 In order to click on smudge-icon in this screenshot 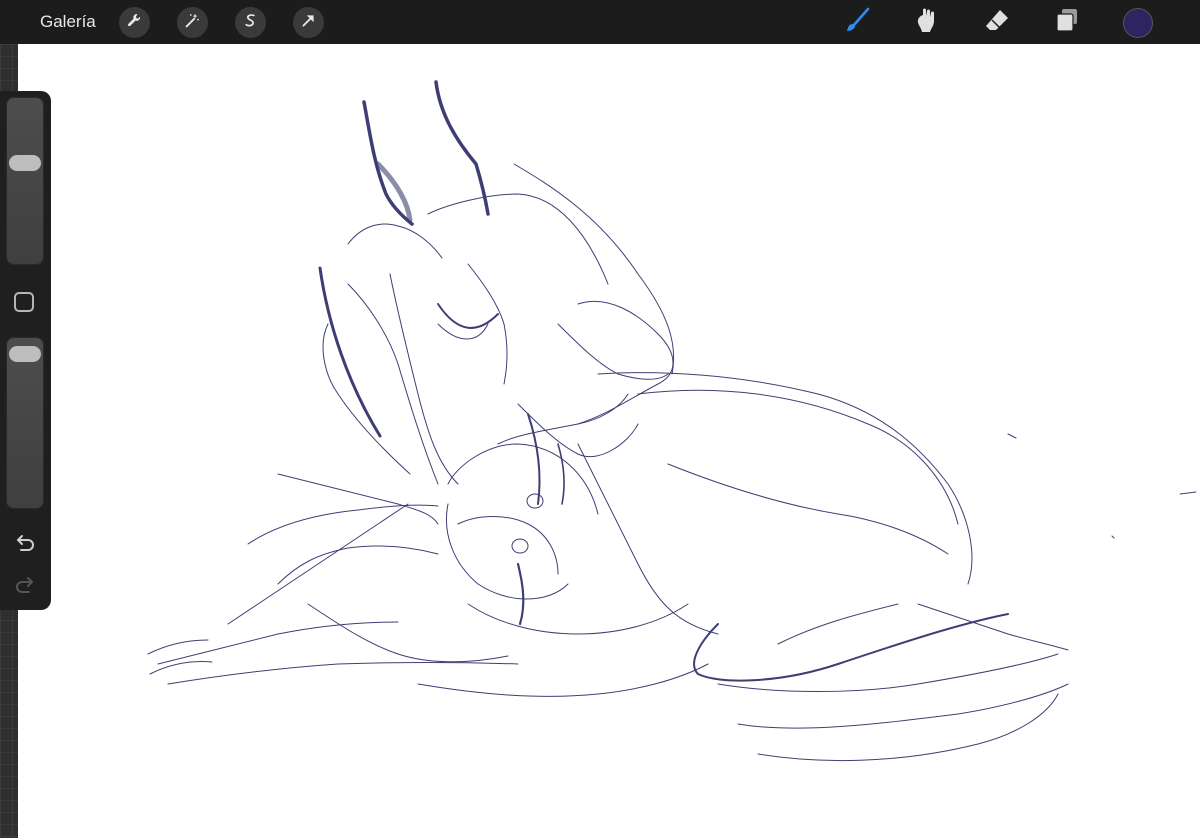, I will do `click(926, 22)`.